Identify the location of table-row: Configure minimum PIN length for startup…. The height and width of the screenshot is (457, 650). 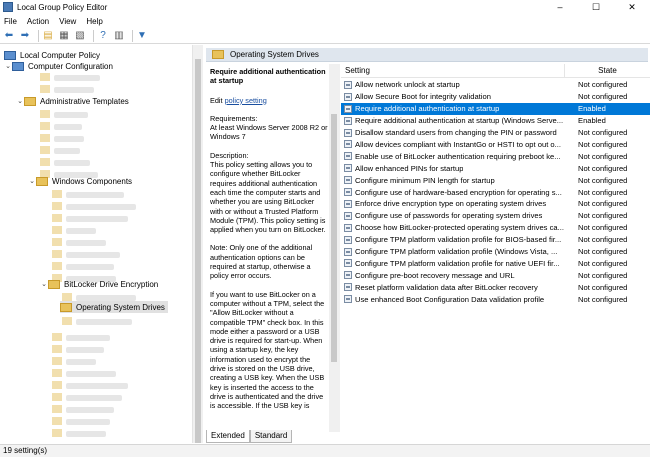
(495, 180).